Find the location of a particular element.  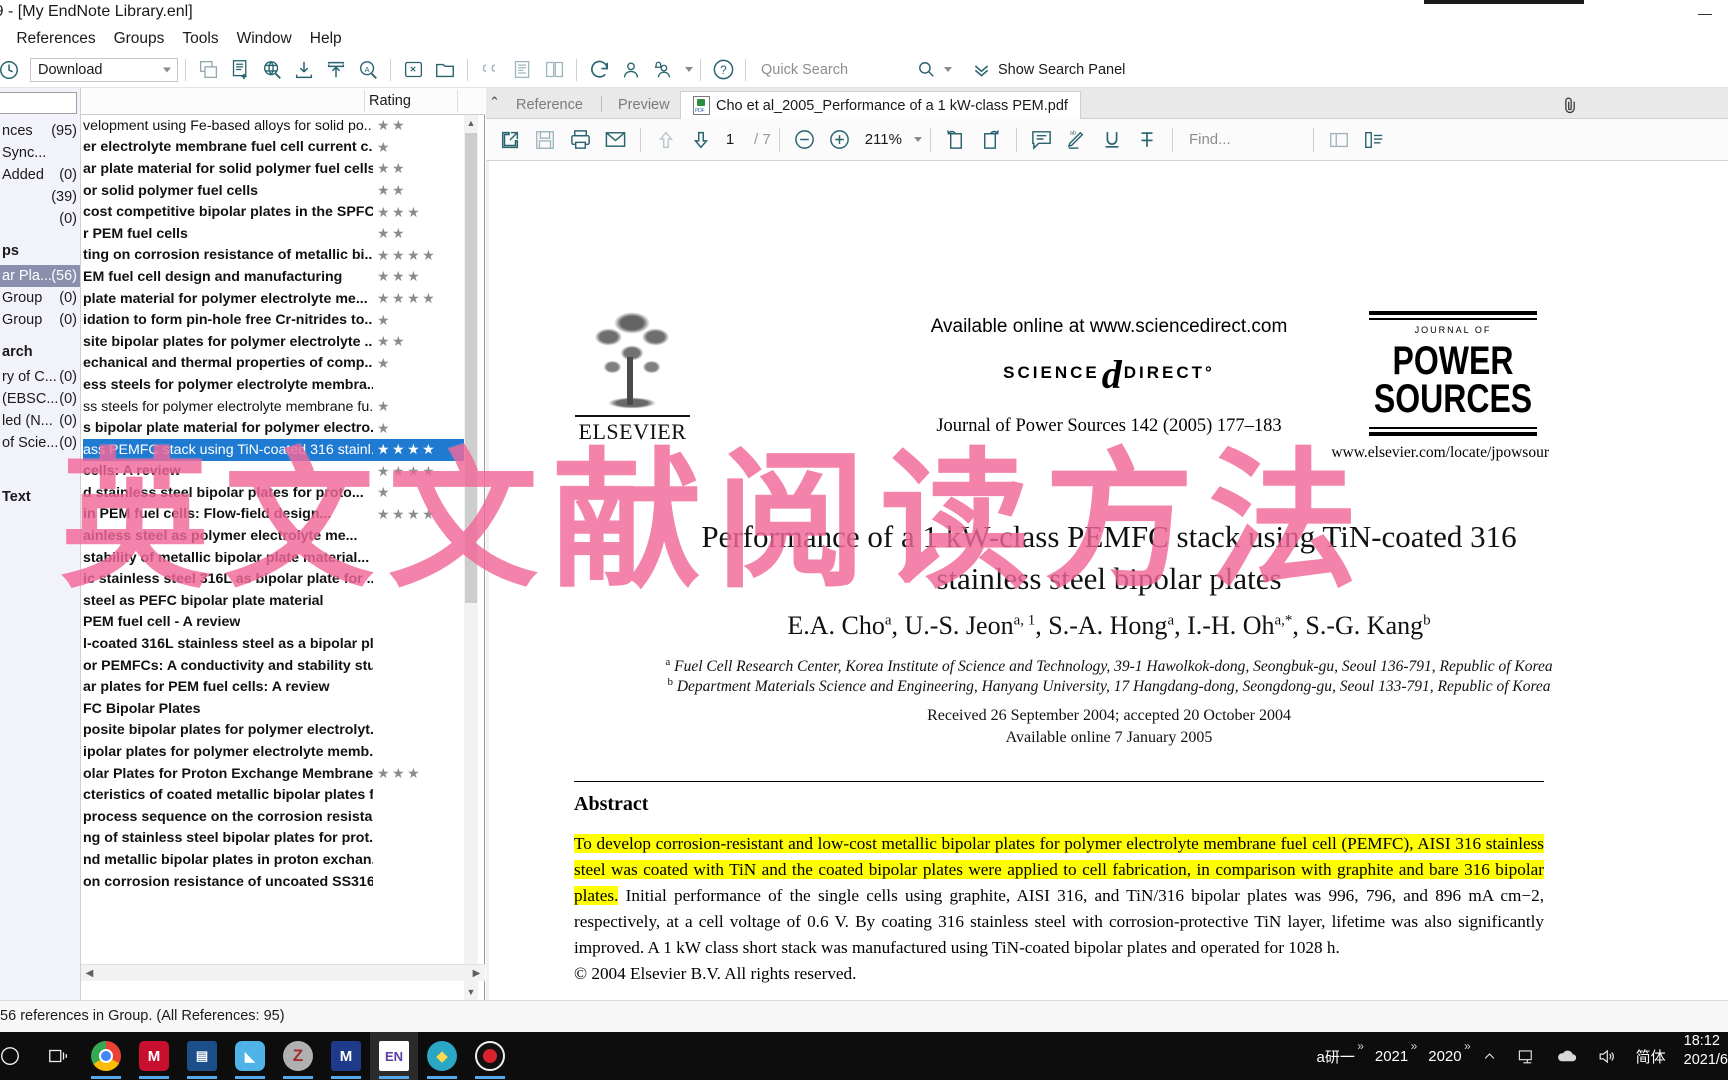

table-row: EM fuel cell design and manufacturing ★★★ is located at coordinates (276, 277).